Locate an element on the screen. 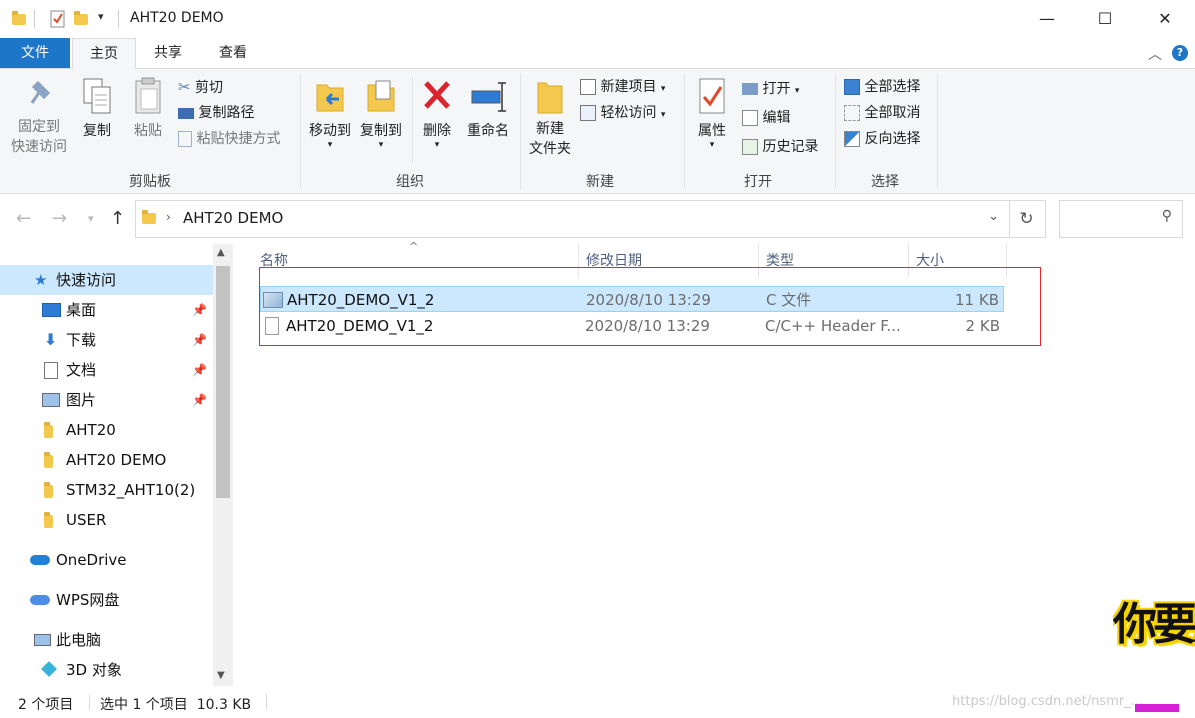 Image resolution: width=1195 pixels, height=718 pixels. breadcrumb-current: AHT20 DEMO is located at coordinates (233, 218).